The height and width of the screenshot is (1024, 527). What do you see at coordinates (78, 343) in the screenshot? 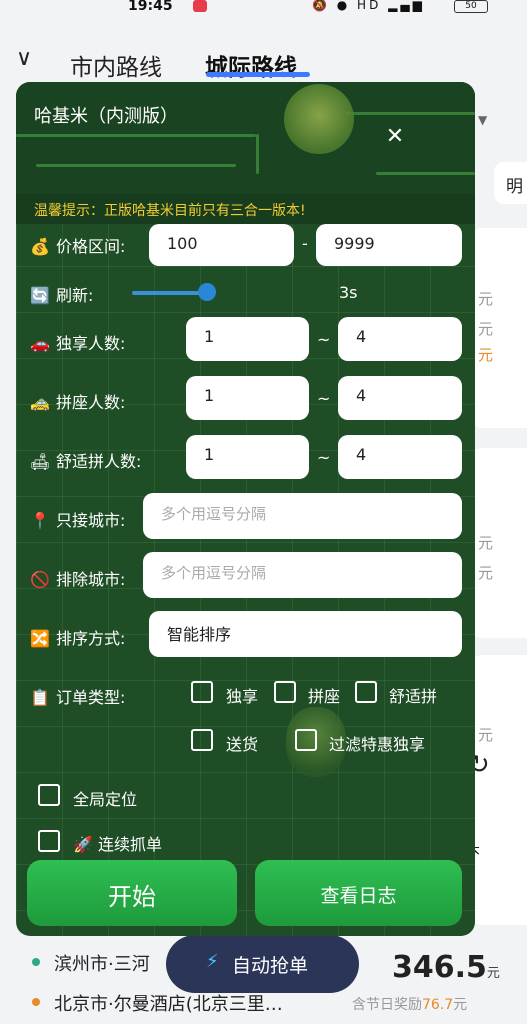
I see `exclusive-count-label: 🚗 独享人数:` at bounding box center [78, 343].